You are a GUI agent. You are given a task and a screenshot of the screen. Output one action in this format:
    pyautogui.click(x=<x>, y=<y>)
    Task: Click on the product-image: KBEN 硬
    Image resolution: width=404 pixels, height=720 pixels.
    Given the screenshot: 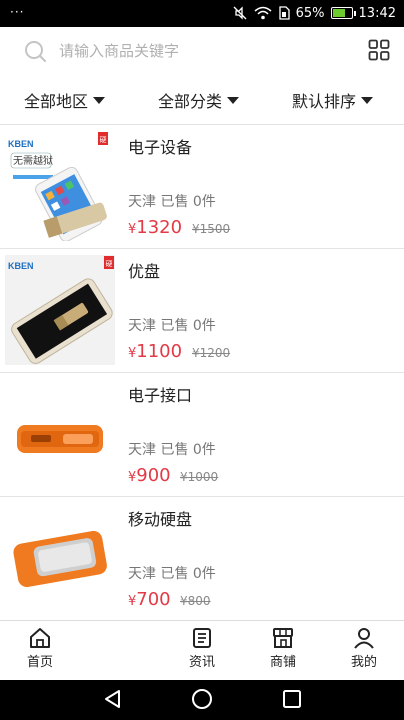 What is the action you would take?
    pyautogui.click(x=60, y=310)
    